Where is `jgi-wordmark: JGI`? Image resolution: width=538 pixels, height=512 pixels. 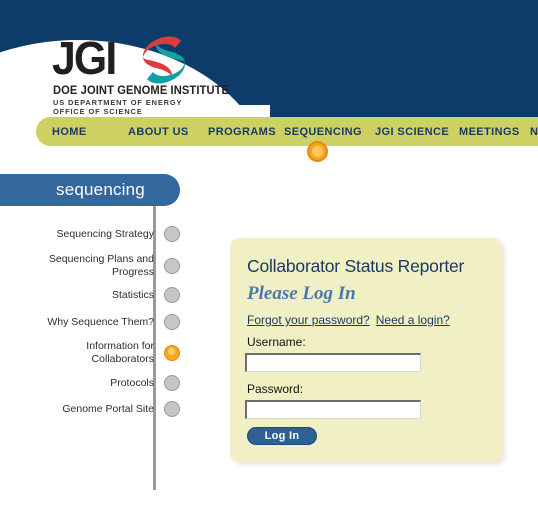
jgi-wordmark: JGI is located at coordinates (84, 58).